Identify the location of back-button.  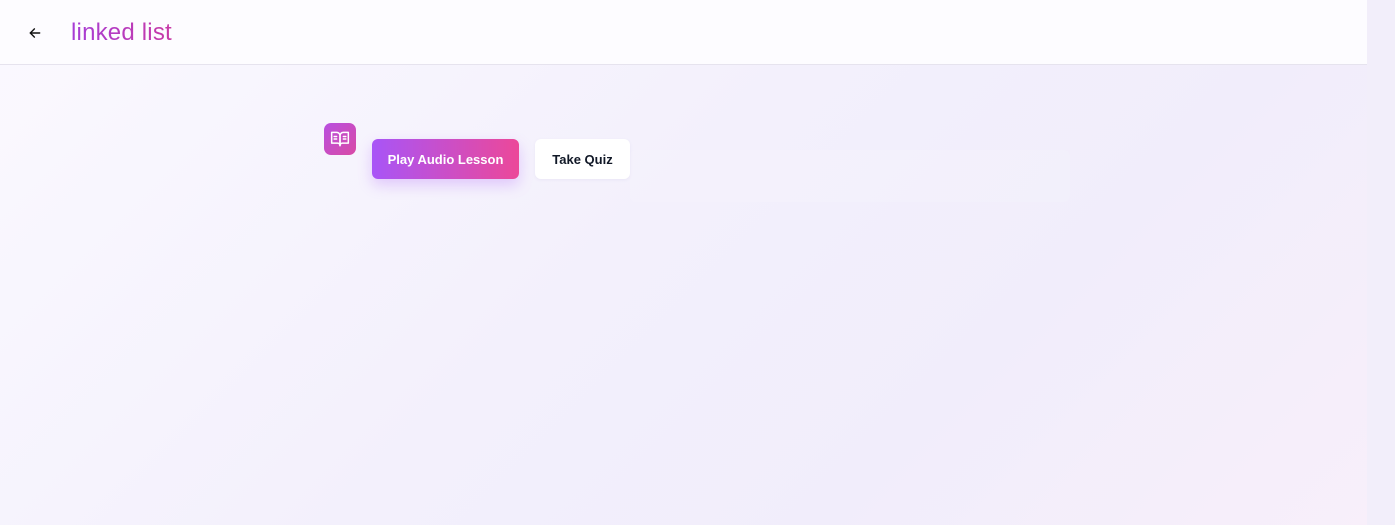
(35, 33).